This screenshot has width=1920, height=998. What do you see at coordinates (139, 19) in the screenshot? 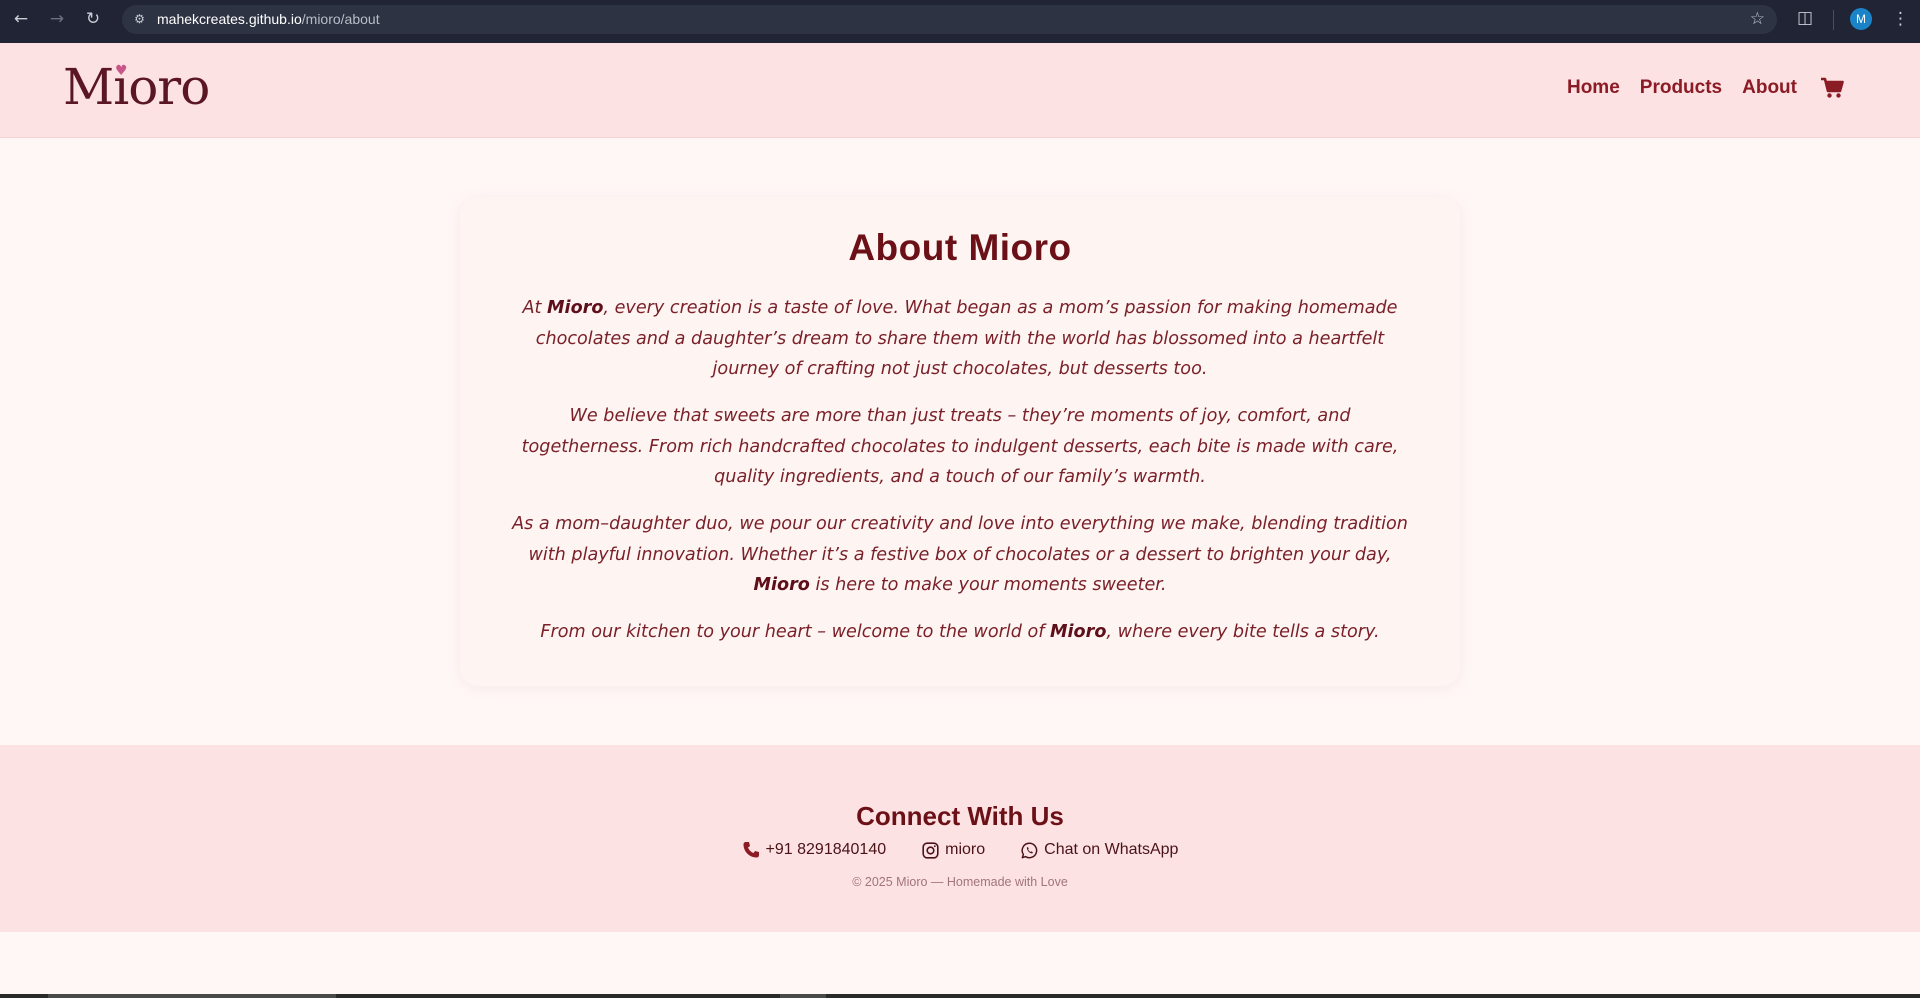
I see `site-settings-icon: ⚙` at bounding box center [139, 19].